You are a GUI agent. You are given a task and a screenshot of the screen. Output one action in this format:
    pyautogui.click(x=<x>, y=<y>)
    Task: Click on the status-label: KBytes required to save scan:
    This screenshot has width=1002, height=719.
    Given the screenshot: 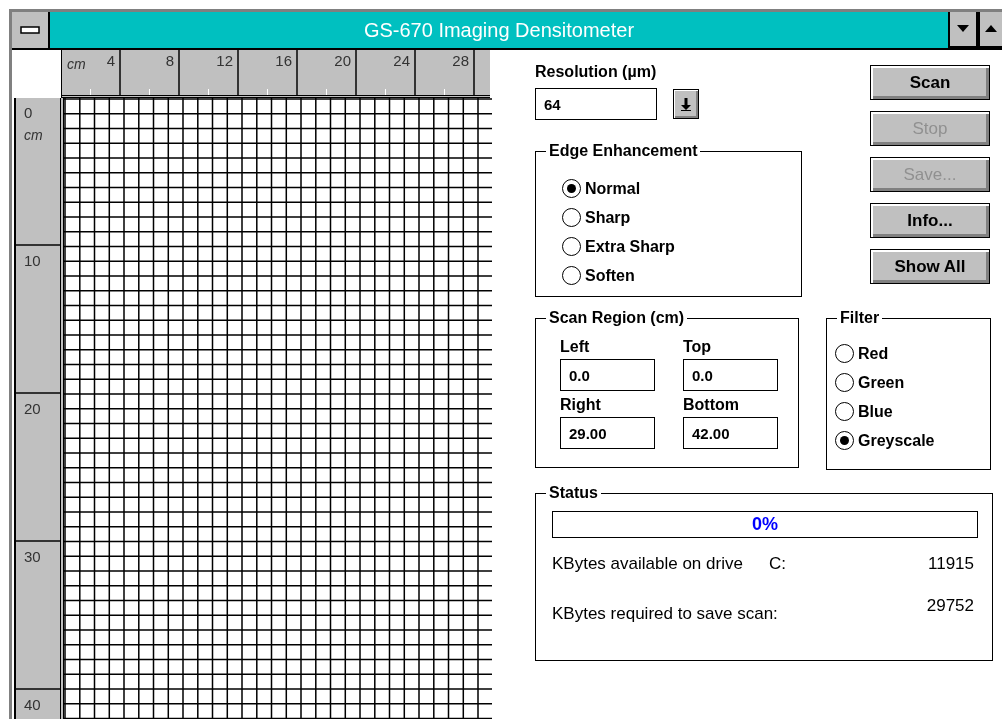 What is the action you would take?
    pyautogui.click(x=665, y=613)
    